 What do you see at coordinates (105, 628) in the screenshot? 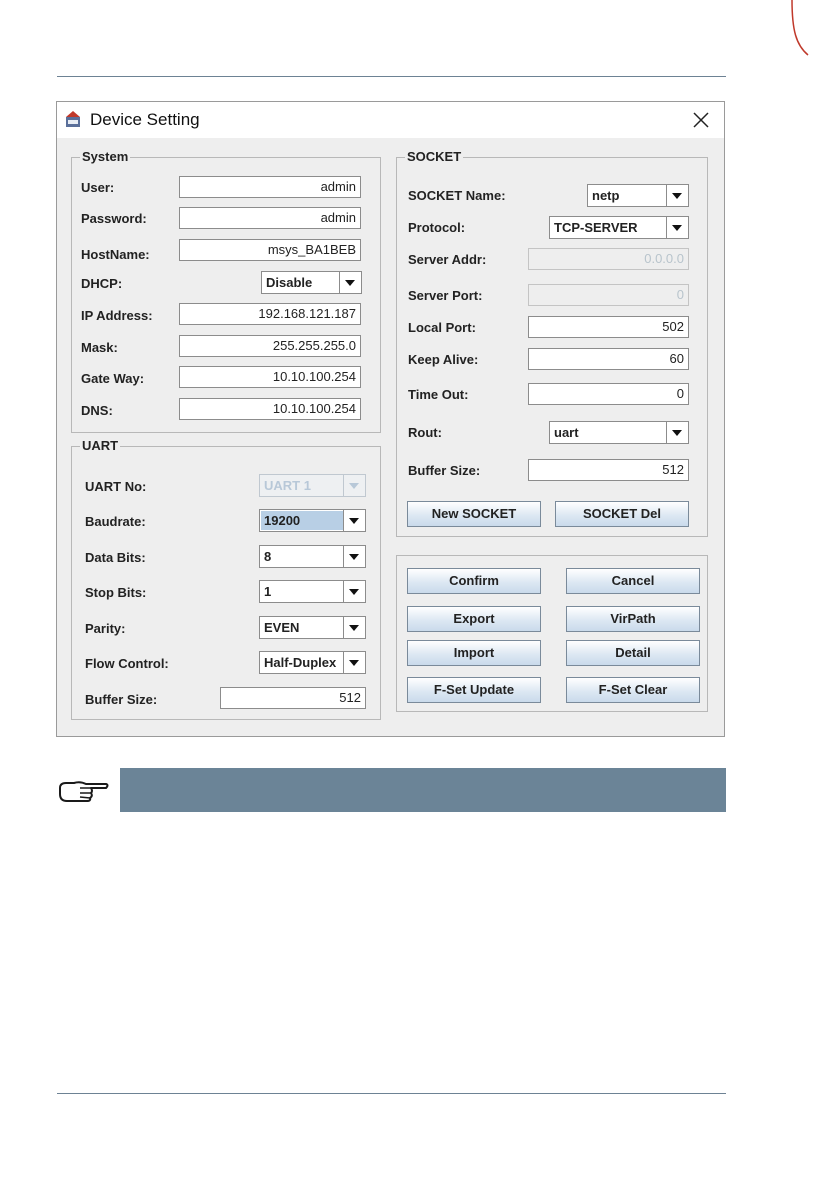
I see `parity-label: Parity:` at bounding box center [105, 628].